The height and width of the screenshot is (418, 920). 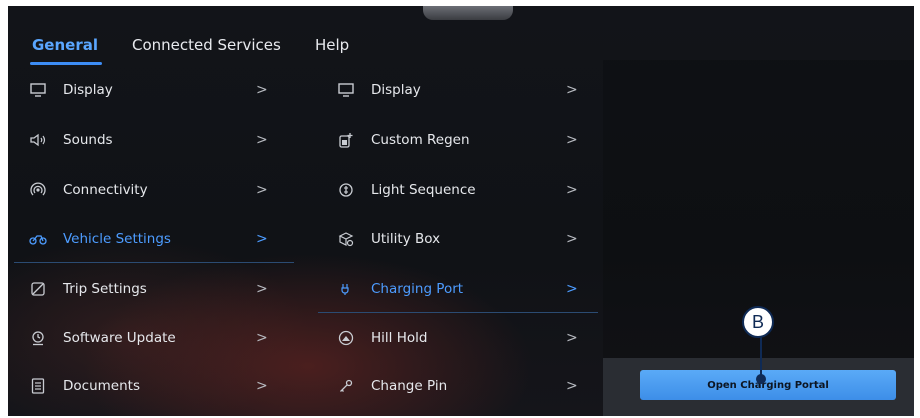 What do you see at coordinates (346, 239) in the screenshot?
I see `box-icon` at bounding box center [346, 239].